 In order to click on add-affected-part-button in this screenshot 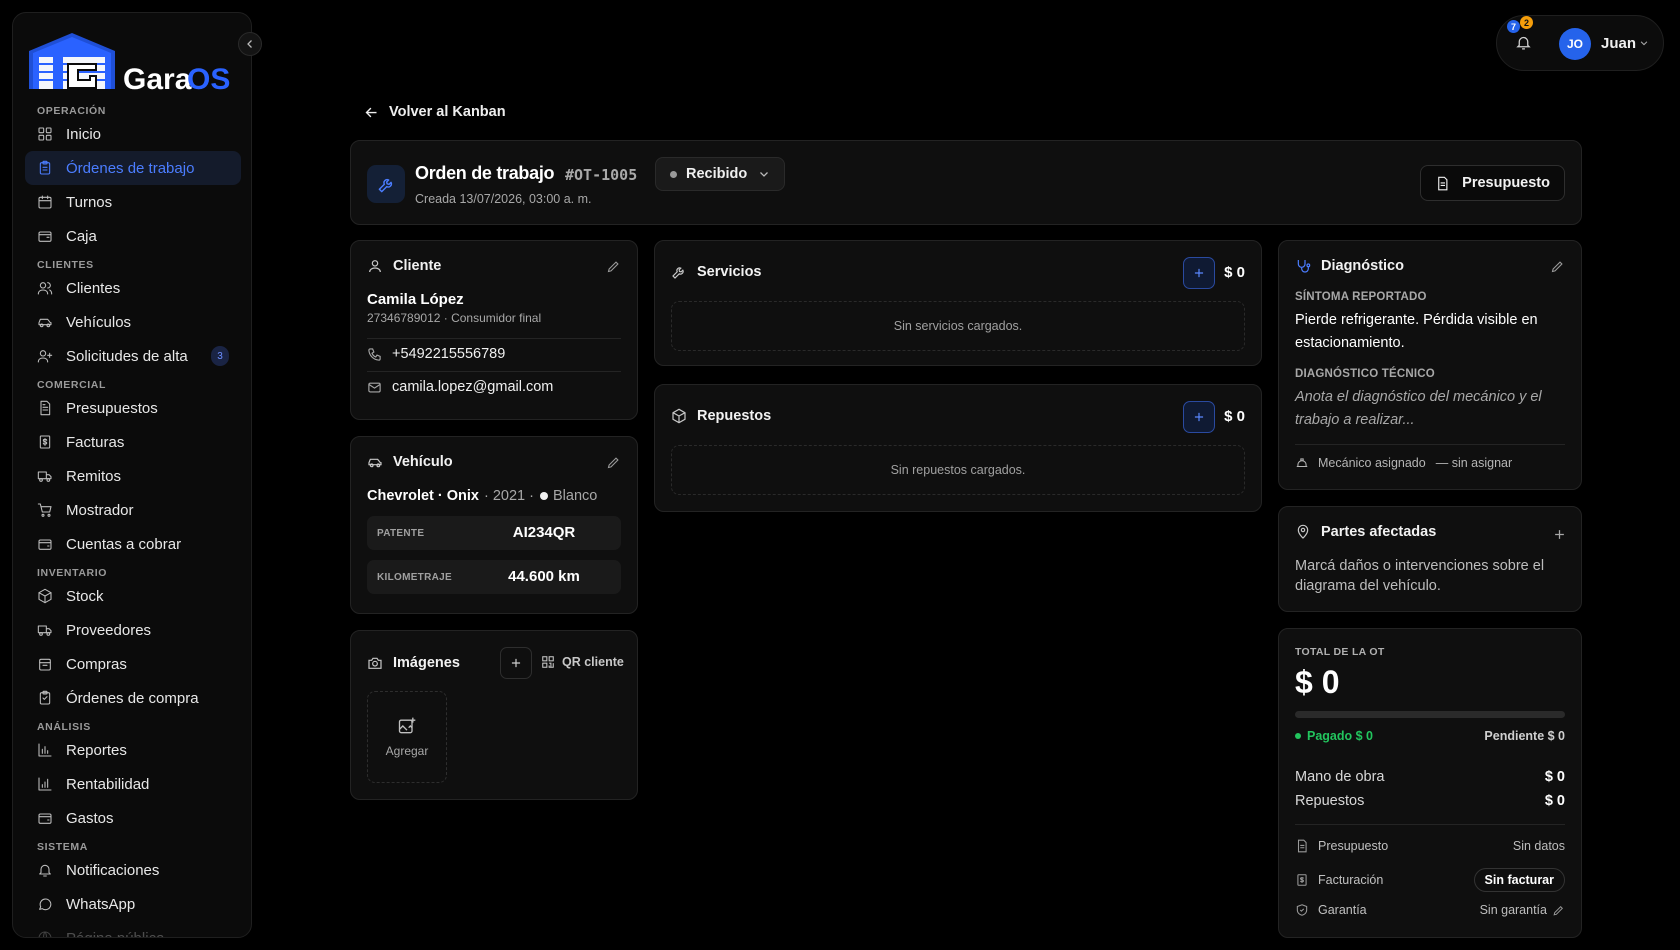, I will do `click(1559, 534)`.